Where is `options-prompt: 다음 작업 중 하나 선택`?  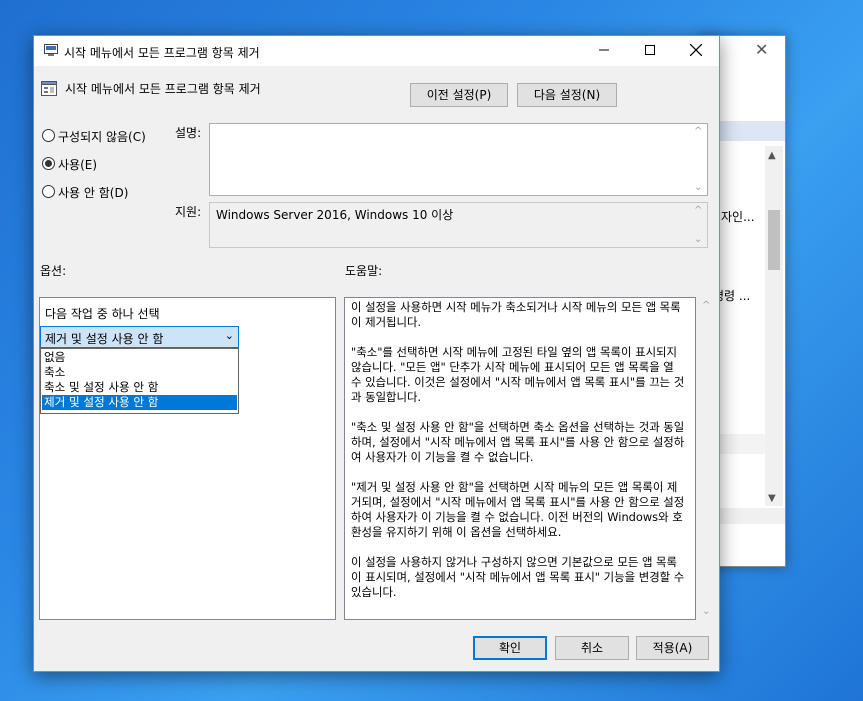
options-prompt: 다음 작업 중 하나 선택 is located at coordinates (102, 314).